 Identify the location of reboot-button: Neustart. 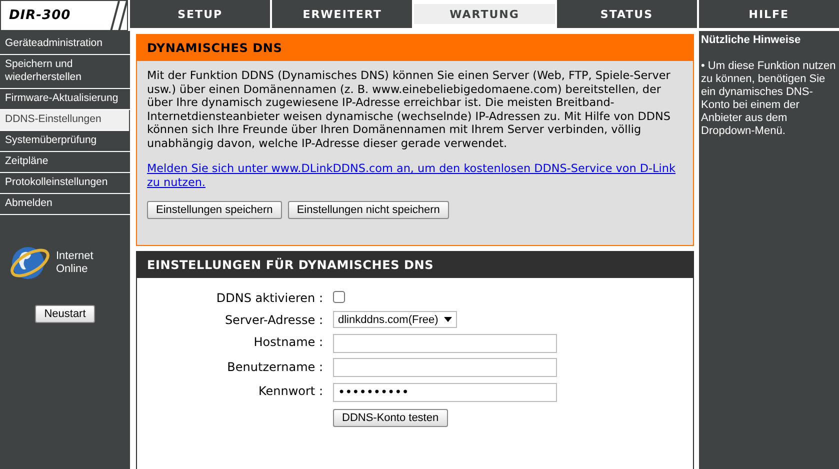
(65, 314).